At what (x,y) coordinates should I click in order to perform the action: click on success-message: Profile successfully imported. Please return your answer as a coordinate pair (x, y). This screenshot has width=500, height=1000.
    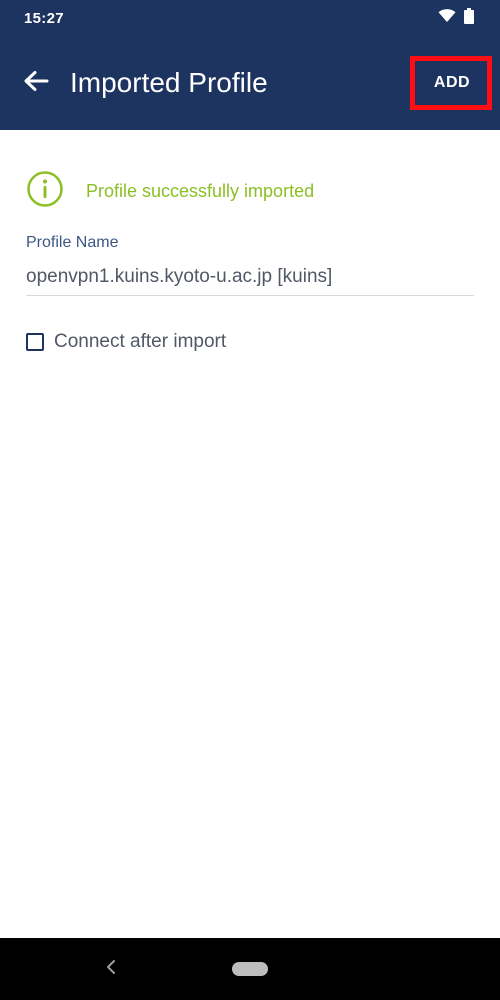
    Looking at the image, I should click on (200, 190).